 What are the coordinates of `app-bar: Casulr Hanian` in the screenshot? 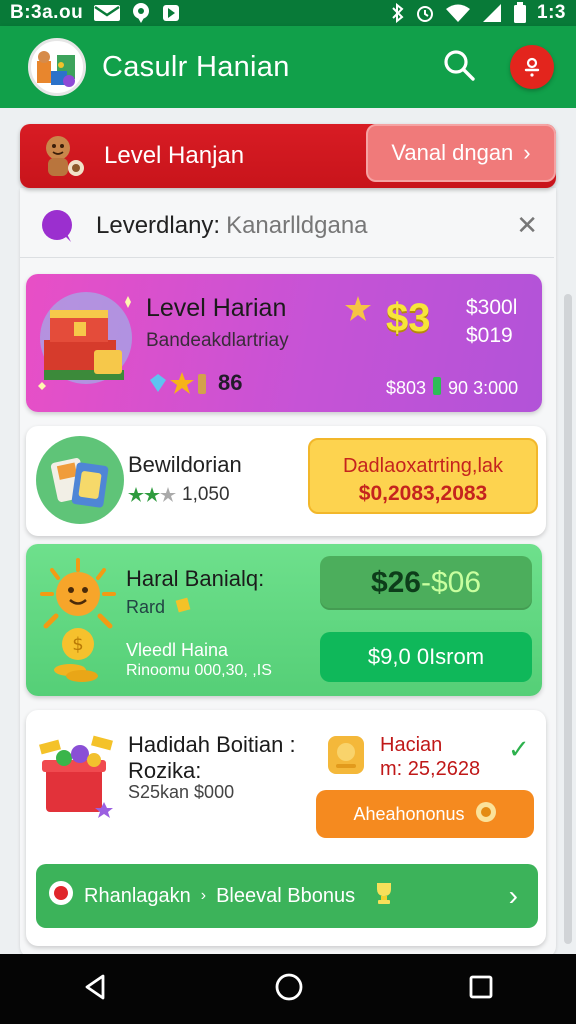 It's located at (288, 67).